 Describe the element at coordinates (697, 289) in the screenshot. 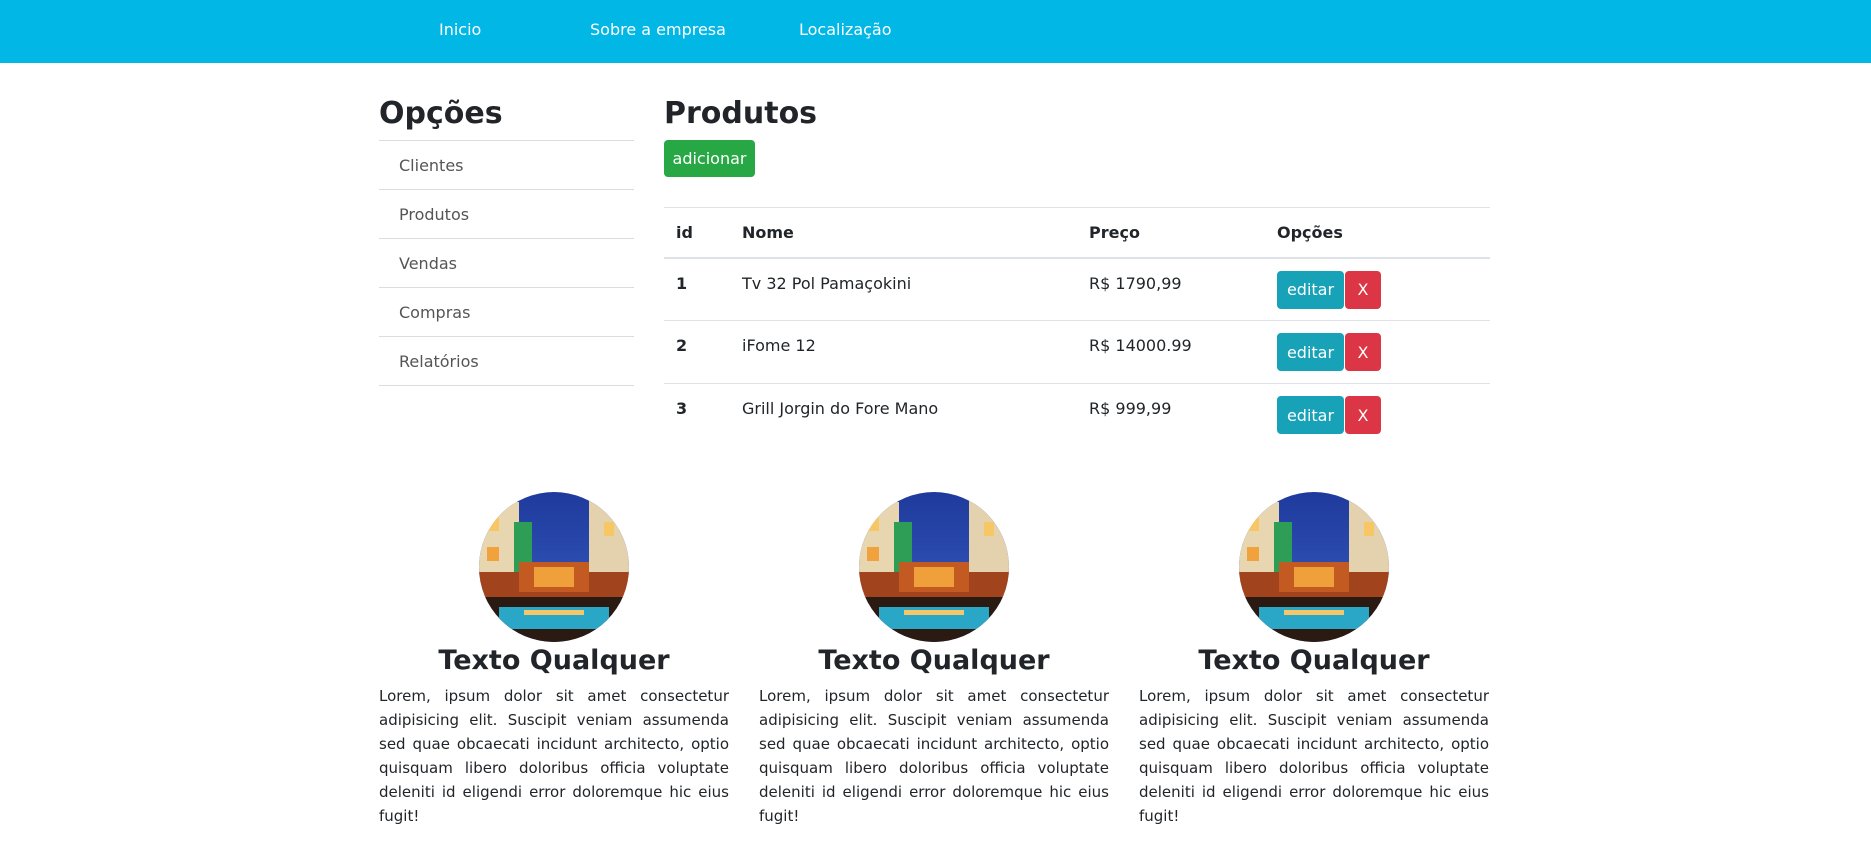

I see `product-id: 1` at that location.